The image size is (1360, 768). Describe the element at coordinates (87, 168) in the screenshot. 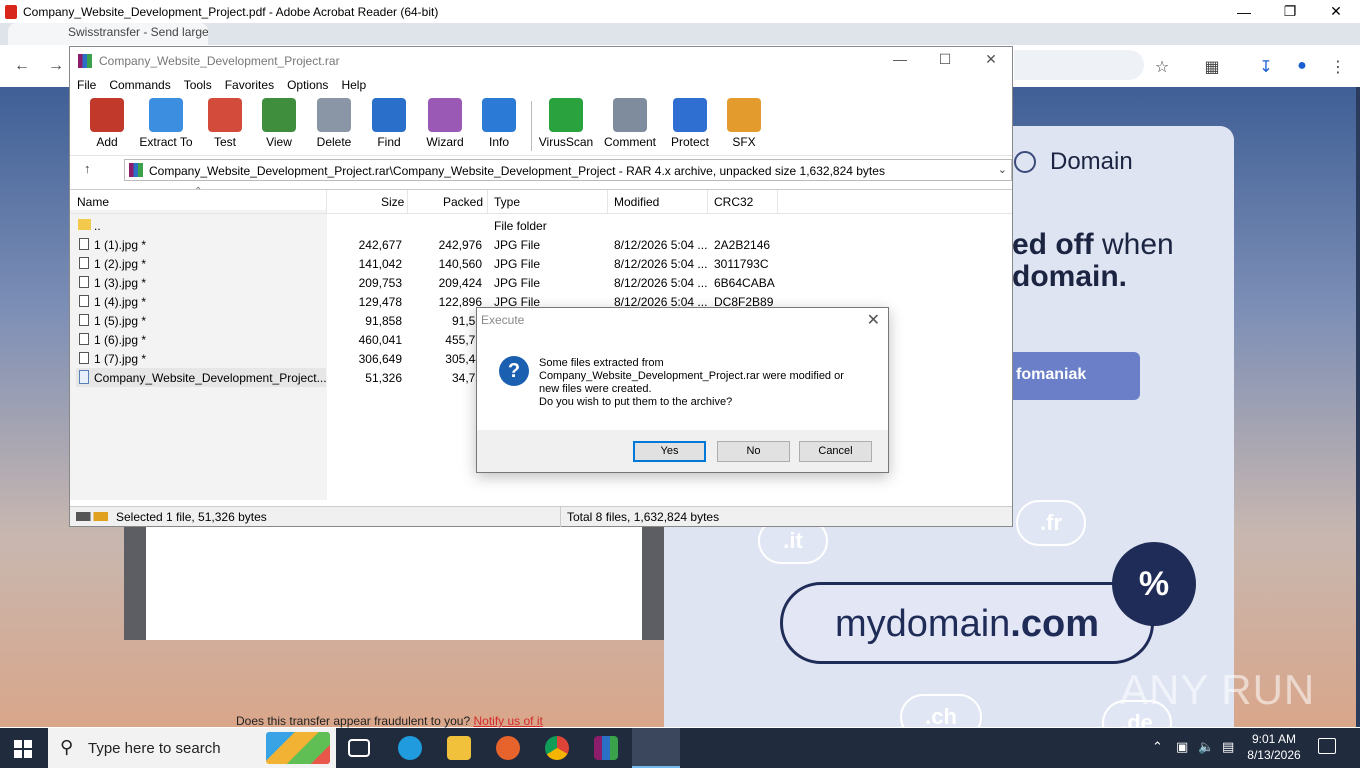

I see `up-arrow-icon: ↑` at that location.